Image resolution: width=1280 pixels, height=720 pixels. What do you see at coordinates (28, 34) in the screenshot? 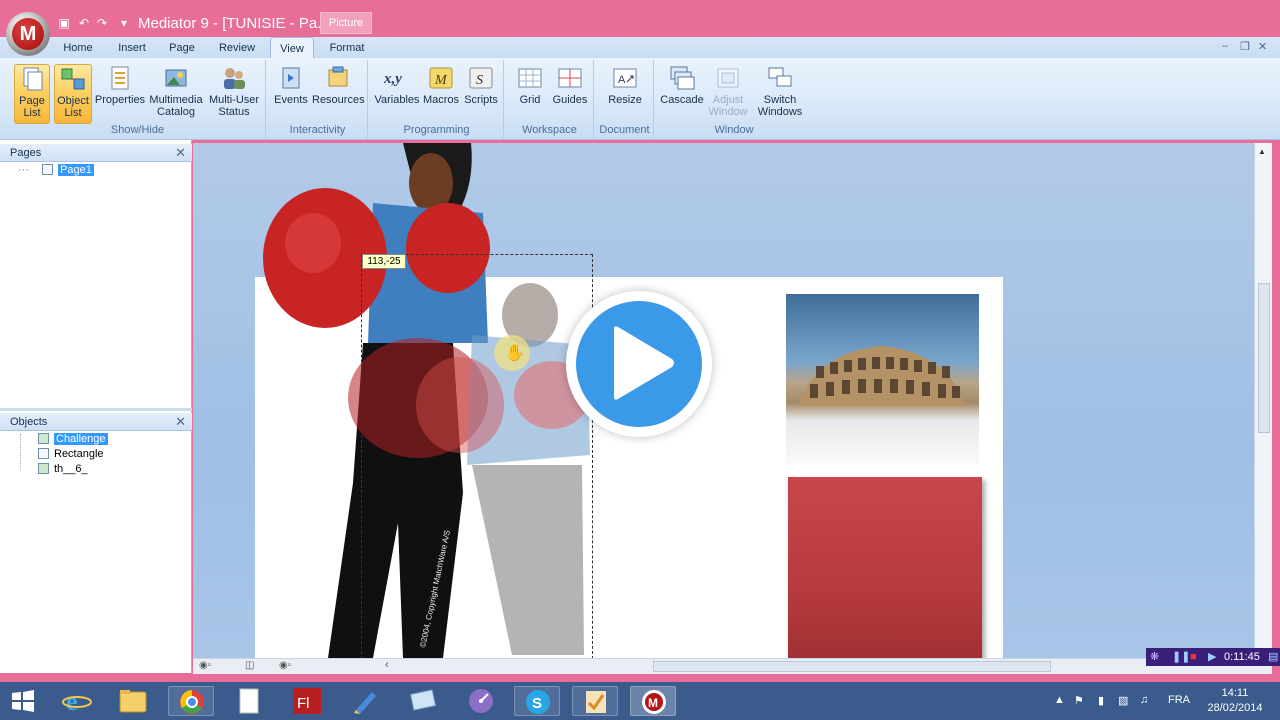
I see `app-logo-button: M` at bounding box center [28, 34].